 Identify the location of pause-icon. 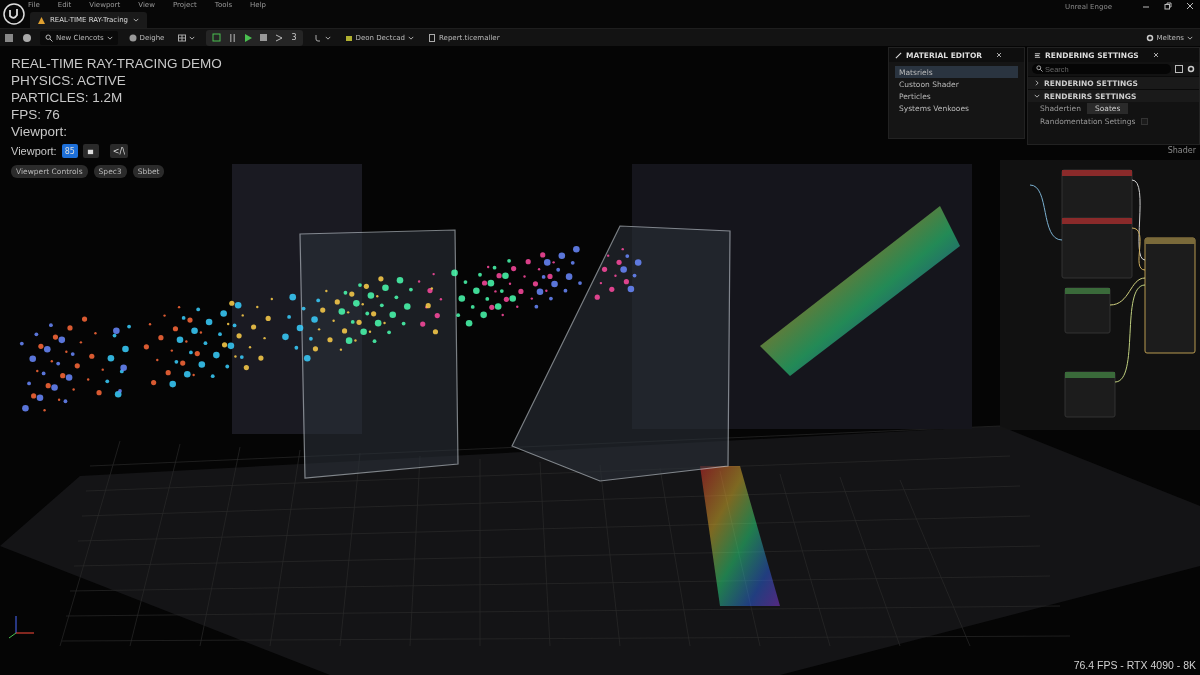
(233, 37).